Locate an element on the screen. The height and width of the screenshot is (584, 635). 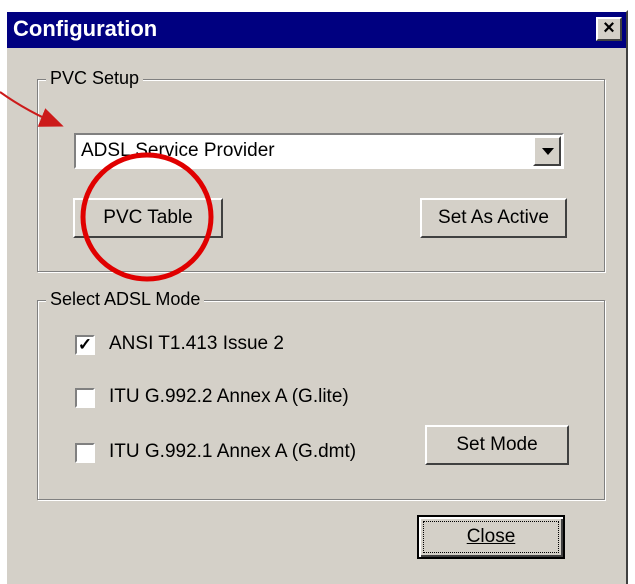
provider-dropdown: ADSL Service Provider is located at coordinates (319, 151).